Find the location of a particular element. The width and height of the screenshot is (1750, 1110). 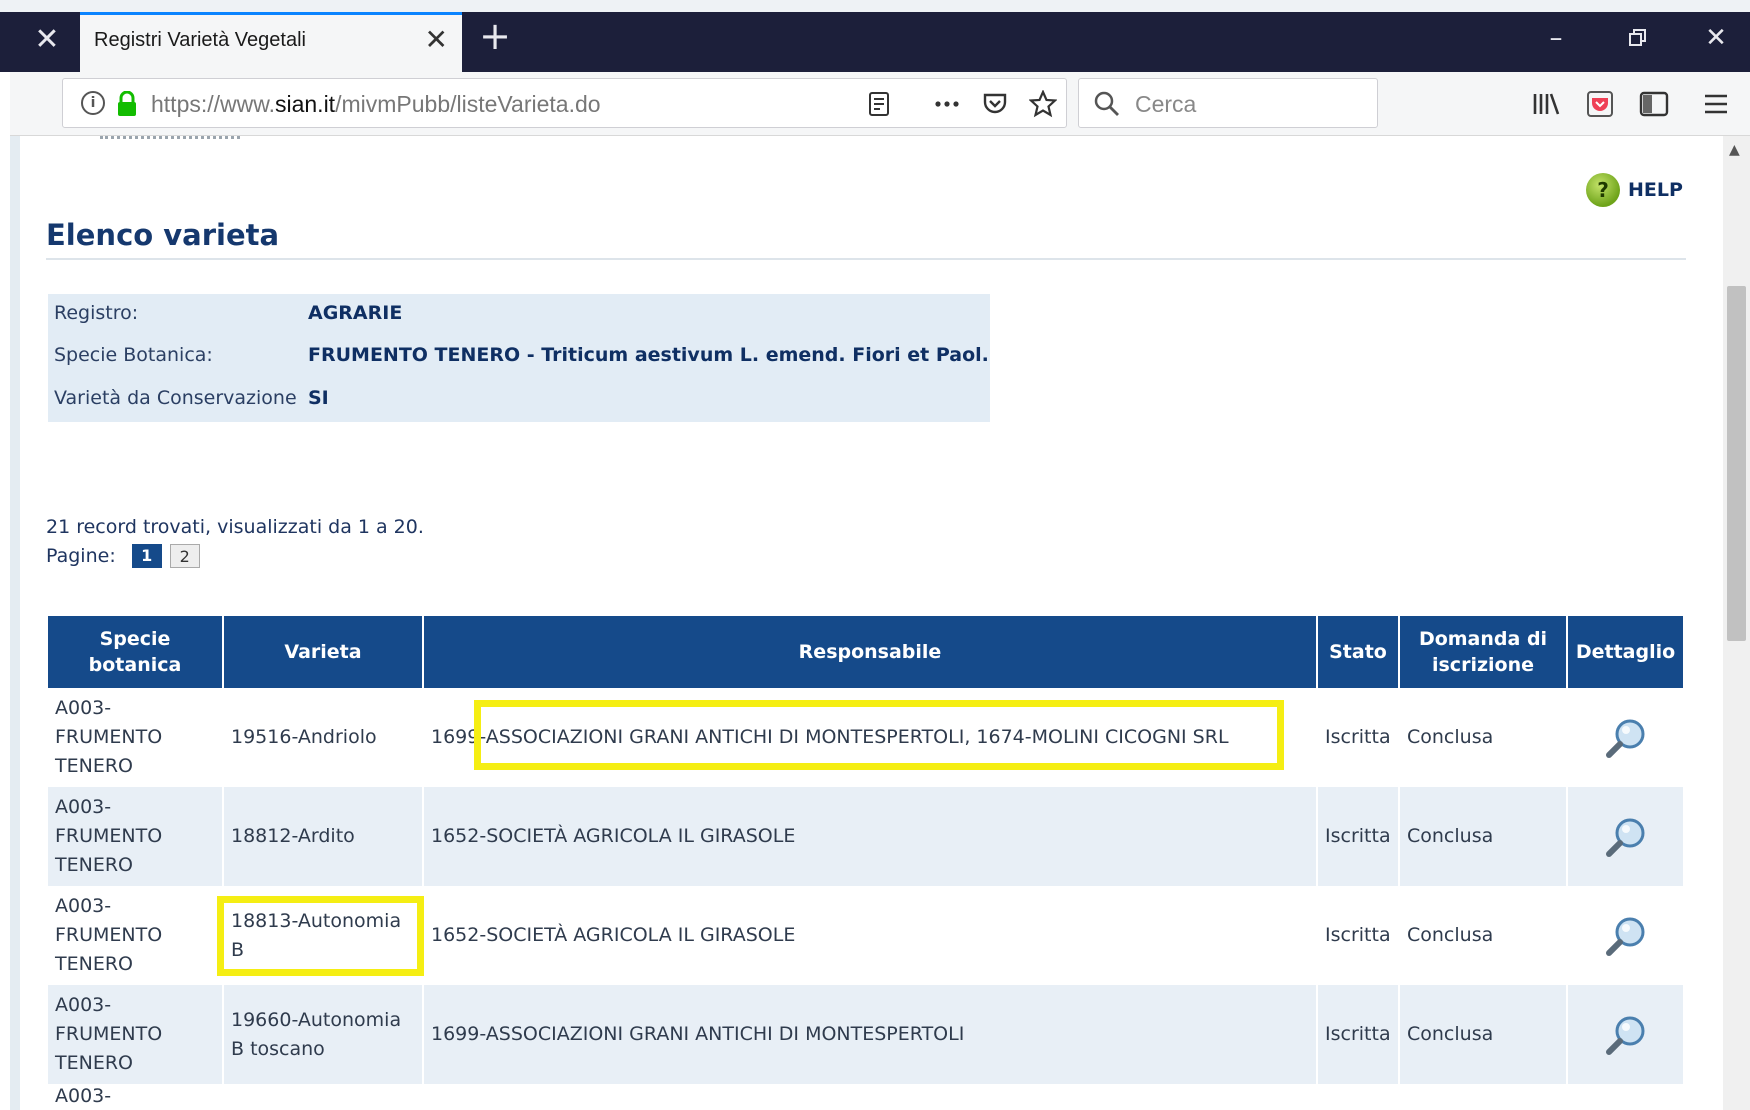

help-link: ? HELP is located at coordinates (1634, 190).